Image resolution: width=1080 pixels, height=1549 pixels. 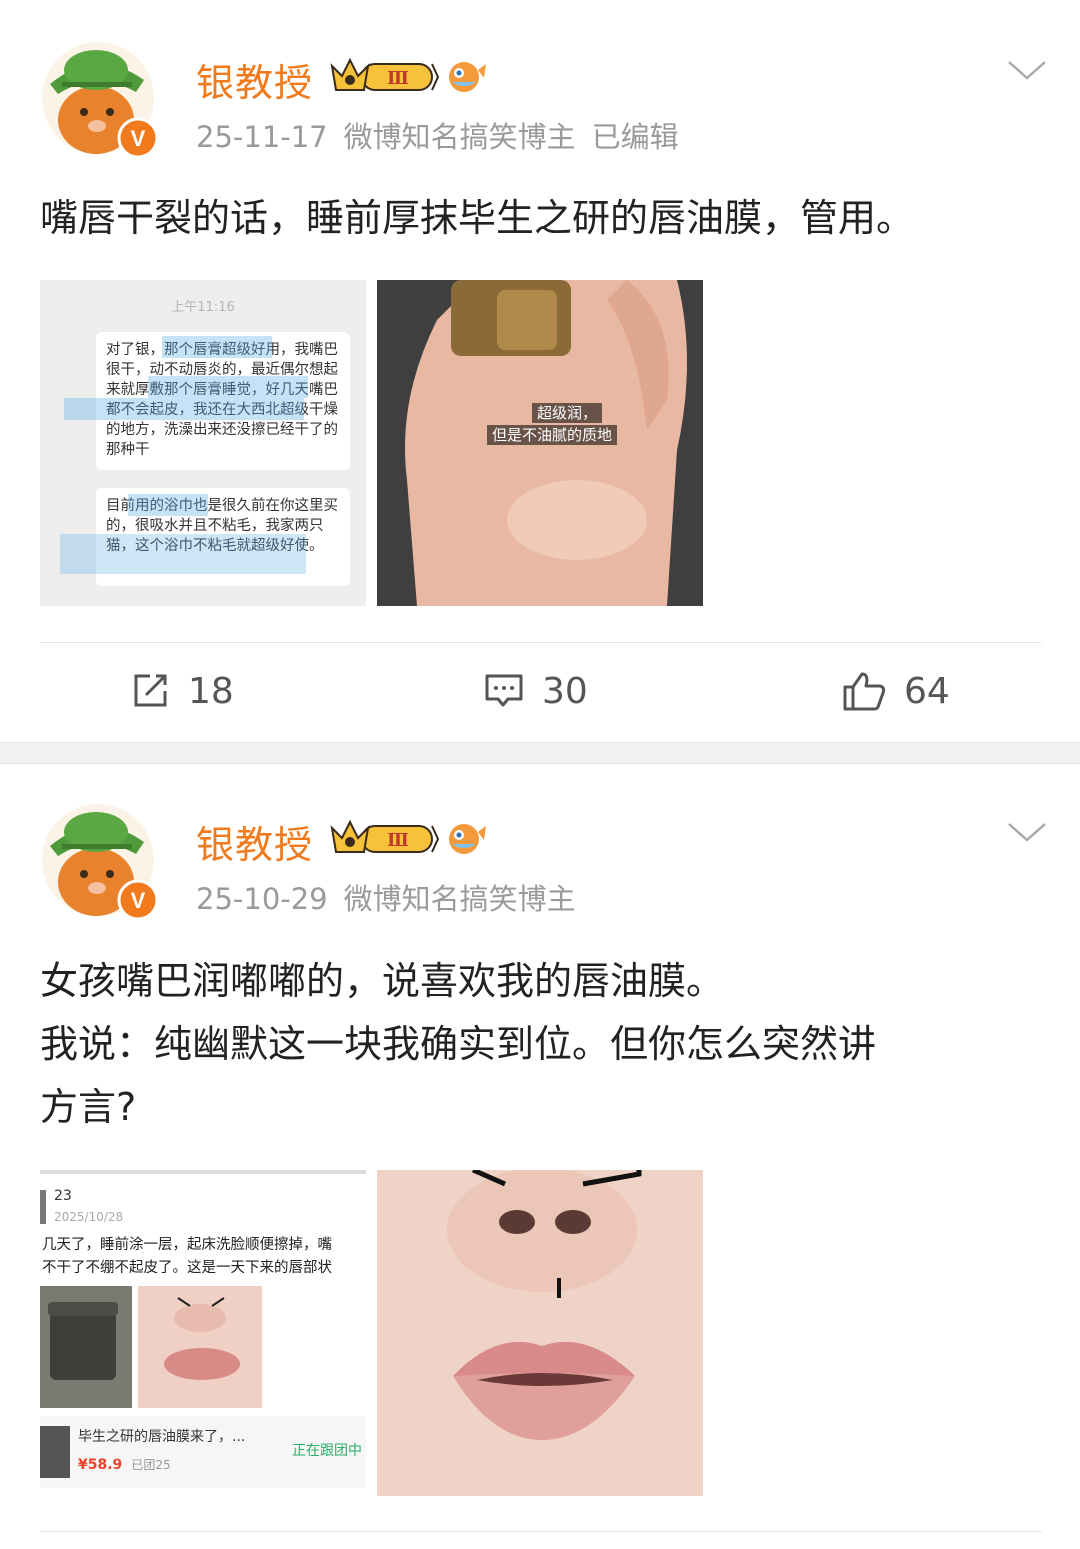 I want to click on post-date: 25-11-17, so click(x=262, y=137).